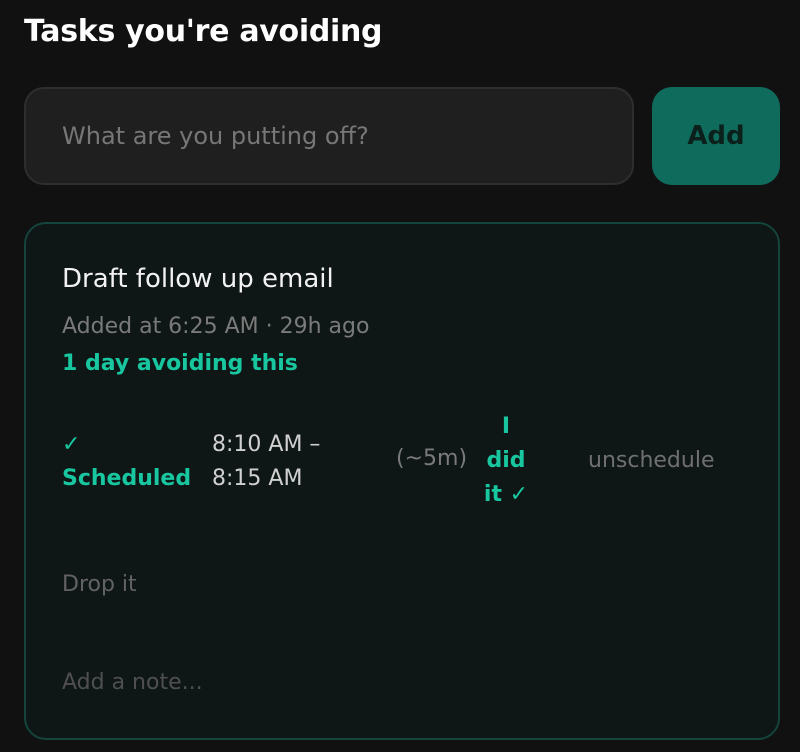 The image size is (800, 752). Describe the element at coordinates (203, 31) in the screenshot. I see `page-title: Tasks you're avoiding` at that location.